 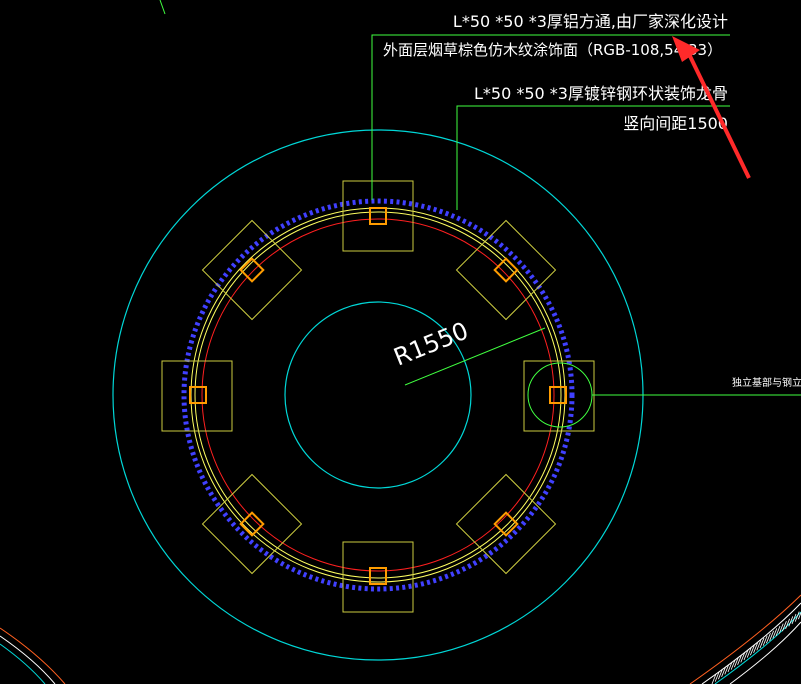 I want to click on frame-bottom-right, so click(x=506, y=524).